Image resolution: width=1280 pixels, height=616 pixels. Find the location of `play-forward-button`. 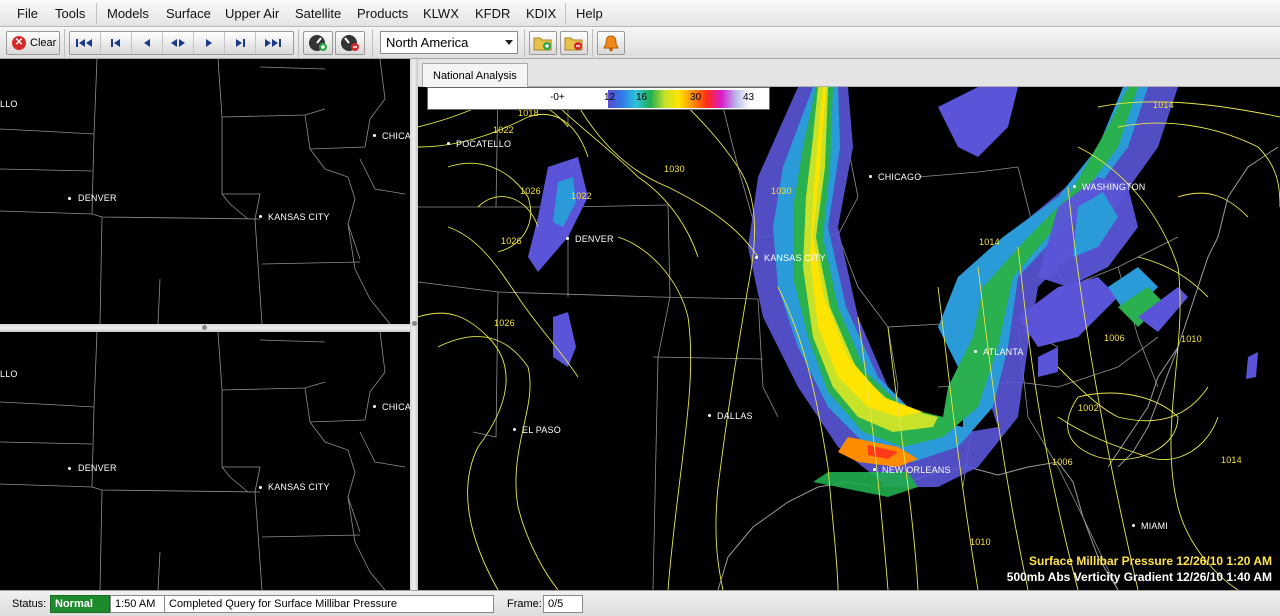

play-forward-button is located at coordinates (209, 43).